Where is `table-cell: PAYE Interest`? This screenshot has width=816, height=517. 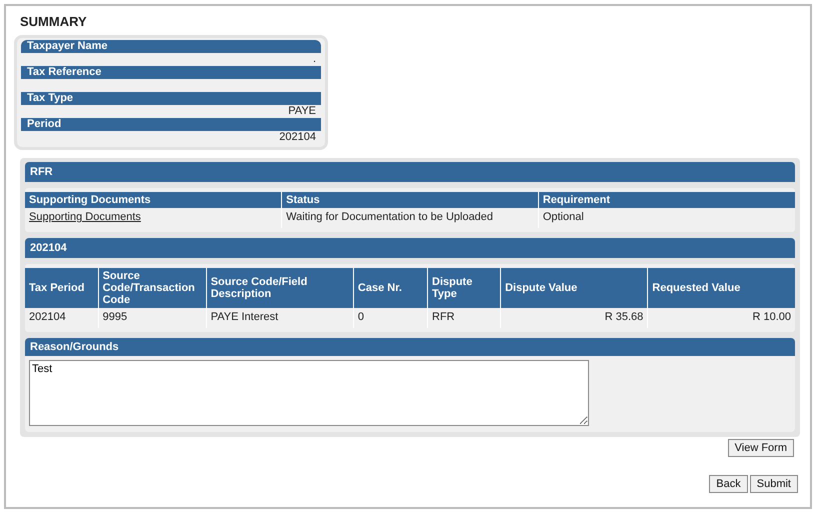
table-cell: PAYE Interest is located at coordinates (280, 318).